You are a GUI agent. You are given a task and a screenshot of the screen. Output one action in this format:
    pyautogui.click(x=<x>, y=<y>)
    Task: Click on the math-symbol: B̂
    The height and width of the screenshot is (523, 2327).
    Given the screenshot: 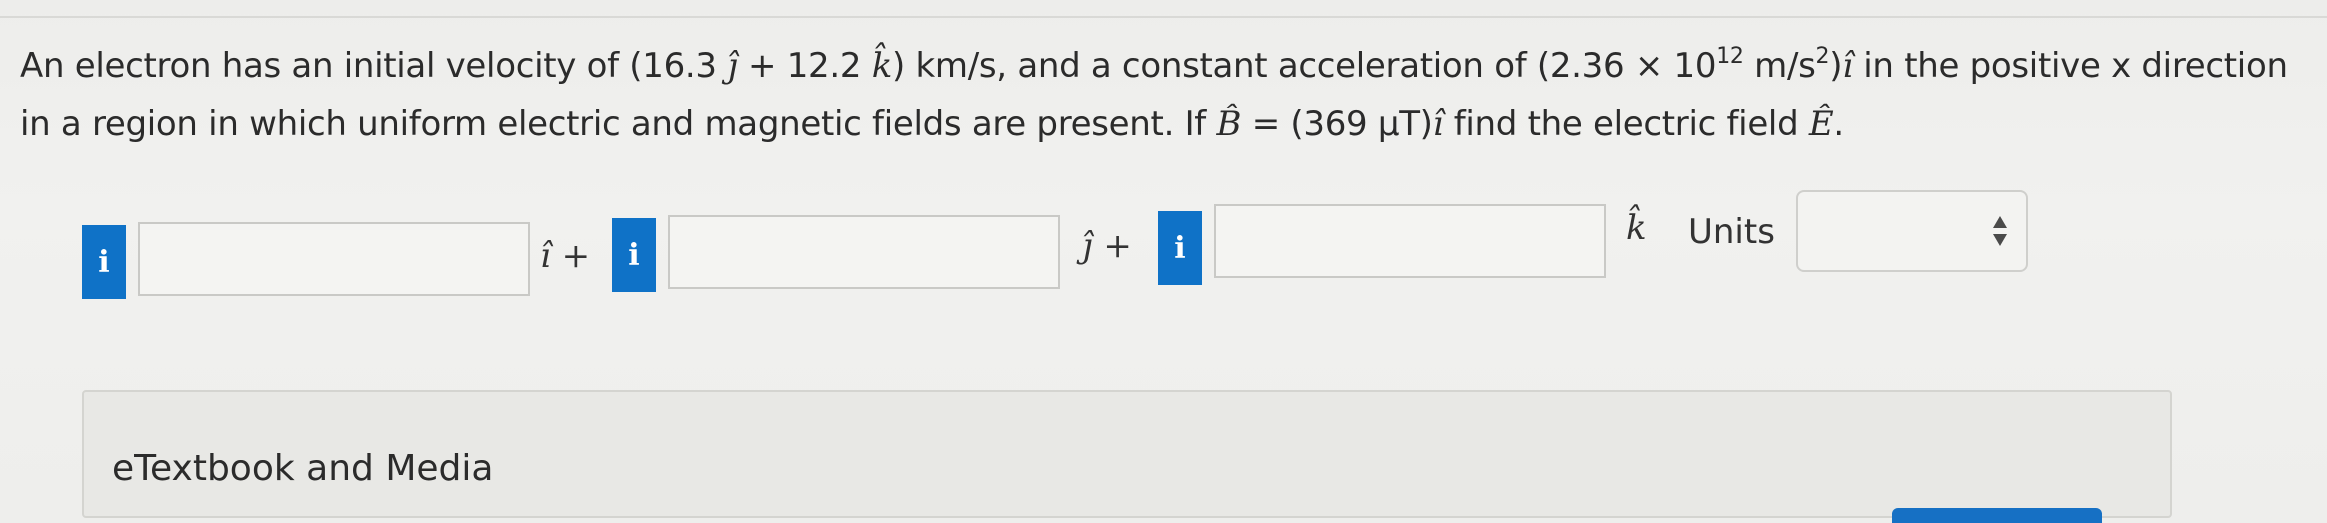 What is the action you would take?
    pyautogui.click(x=1229, y=124)
    